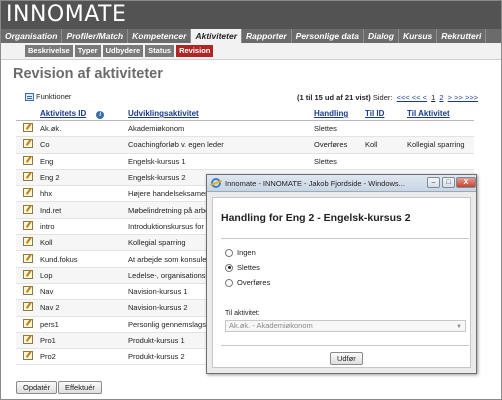 The height and width of the screenshot is (400, 502). Describe the element at coordinates (50, 178) in the screenshot. I see `cell-aktivitets-id: Eng 2` at that location.